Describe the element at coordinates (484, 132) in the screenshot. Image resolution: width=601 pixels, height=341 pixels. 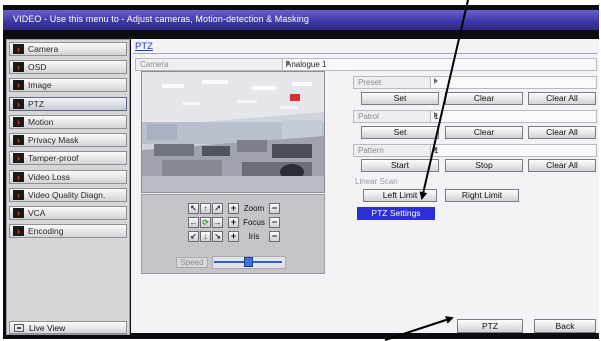
I see `patrol-clear-button: Clear` at that location.